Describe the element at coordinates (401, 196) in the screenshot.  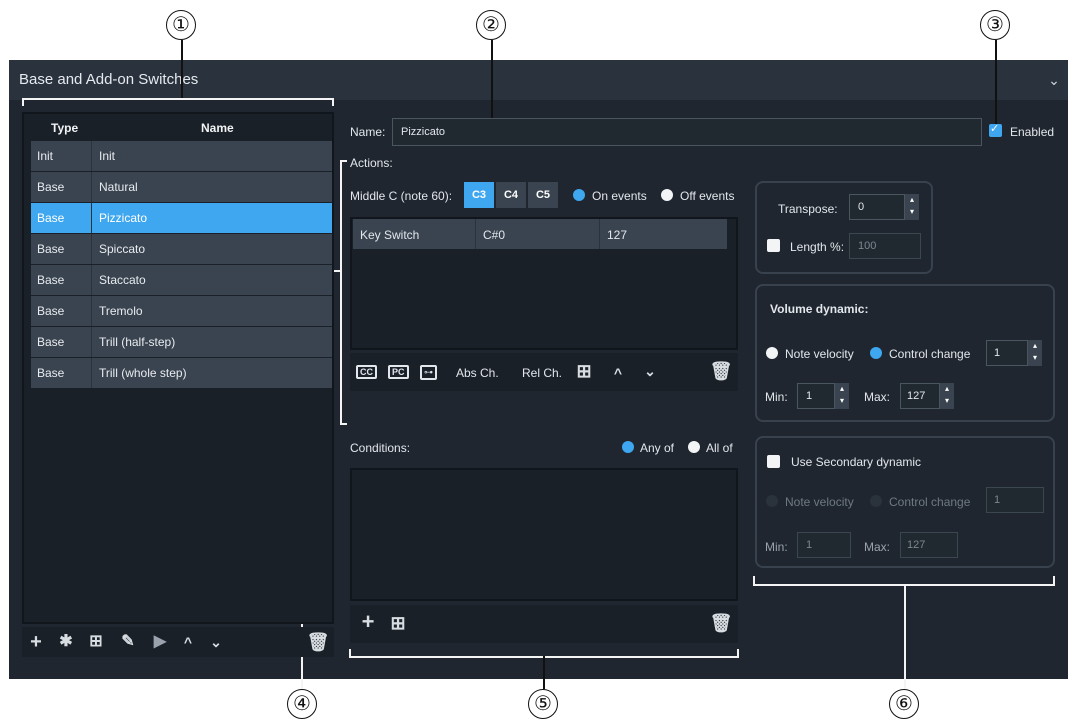
I see `middle-c-label: Middle C (note 60):` at that location.